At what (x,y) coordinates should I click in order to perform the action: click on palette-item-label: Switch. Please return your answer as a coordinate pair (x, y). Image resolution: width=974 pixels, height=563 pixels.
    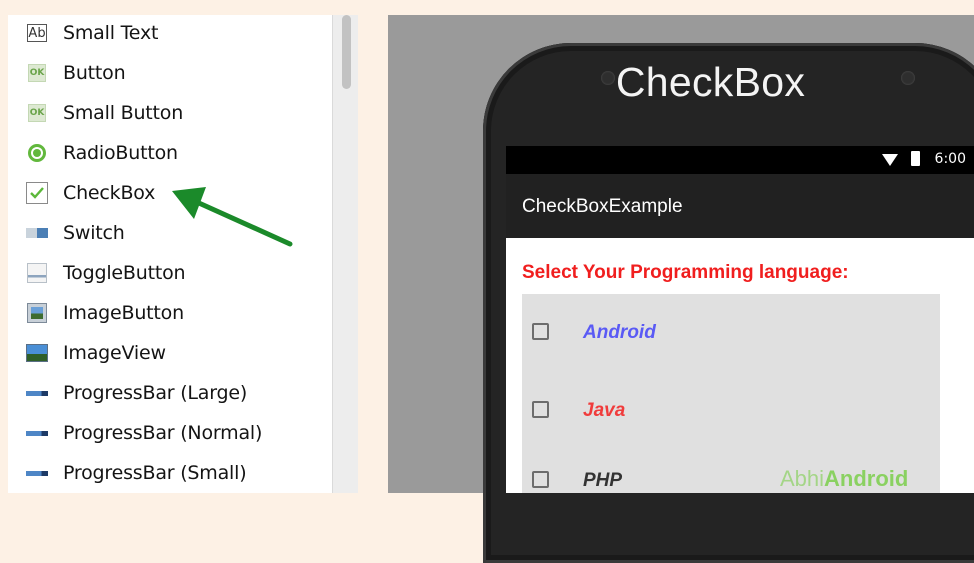
    Looking at the image, I should click on (94, 233).